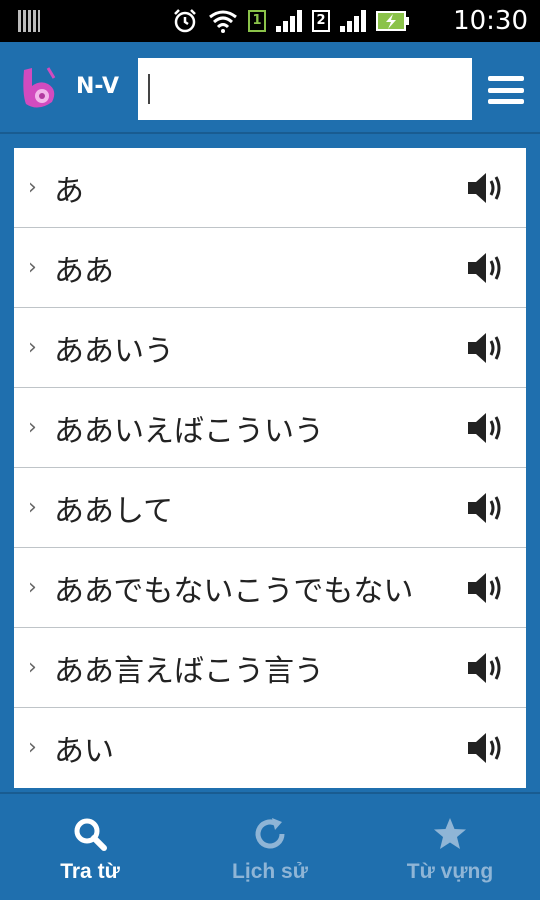  What do you see at coordinates (97, 86) in the screenshot?
I see `language-pair-label: N-V` at bounding box center [97, 86].